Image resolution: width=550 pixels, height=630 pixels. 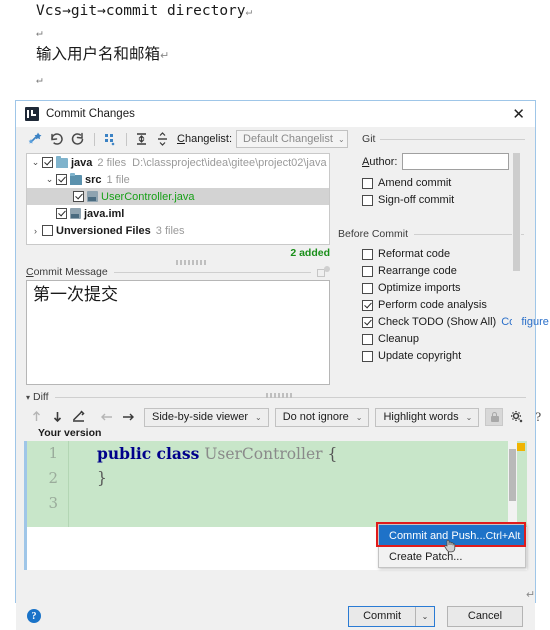 I want to click on collapse-all-icon, so click(x=162, y=139).